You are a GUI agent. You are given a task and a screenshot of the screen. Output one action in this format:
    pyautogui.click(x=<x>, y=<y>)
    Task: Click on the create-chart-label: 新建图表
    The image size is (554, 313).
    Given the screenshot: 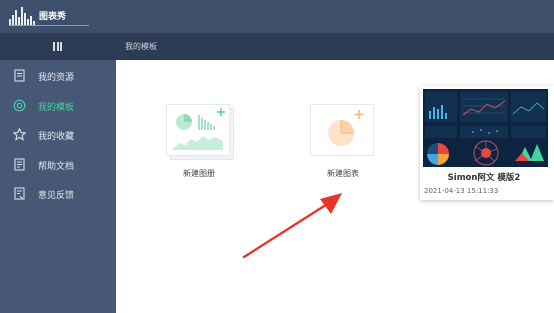 What is the action you would take?
    pyautogui.click(x=343, y=173)
    